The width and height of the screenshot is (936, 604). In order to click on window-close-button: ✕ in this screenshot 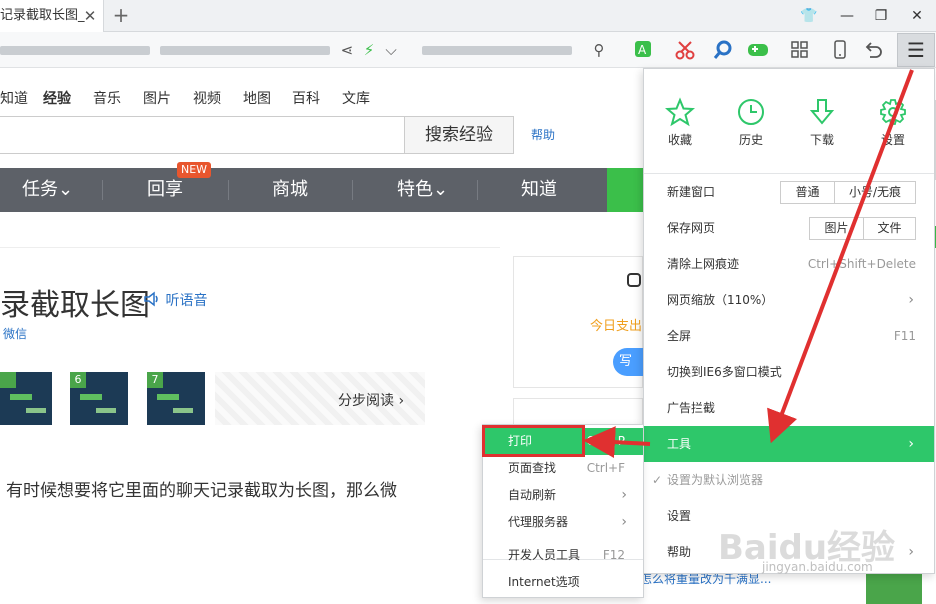, I will do `click(917, 16)`.